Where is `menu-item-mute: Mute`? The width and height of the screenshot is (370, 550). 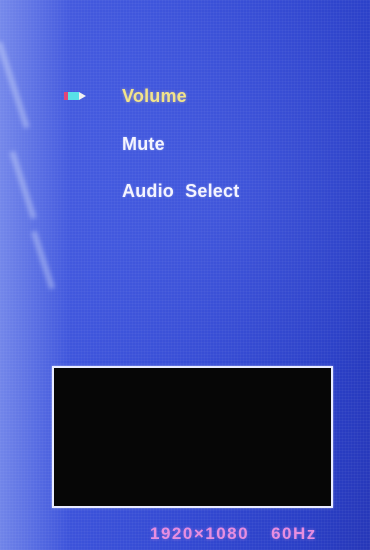
menu-item-mute: Mute is located at coordinates (143, 144).